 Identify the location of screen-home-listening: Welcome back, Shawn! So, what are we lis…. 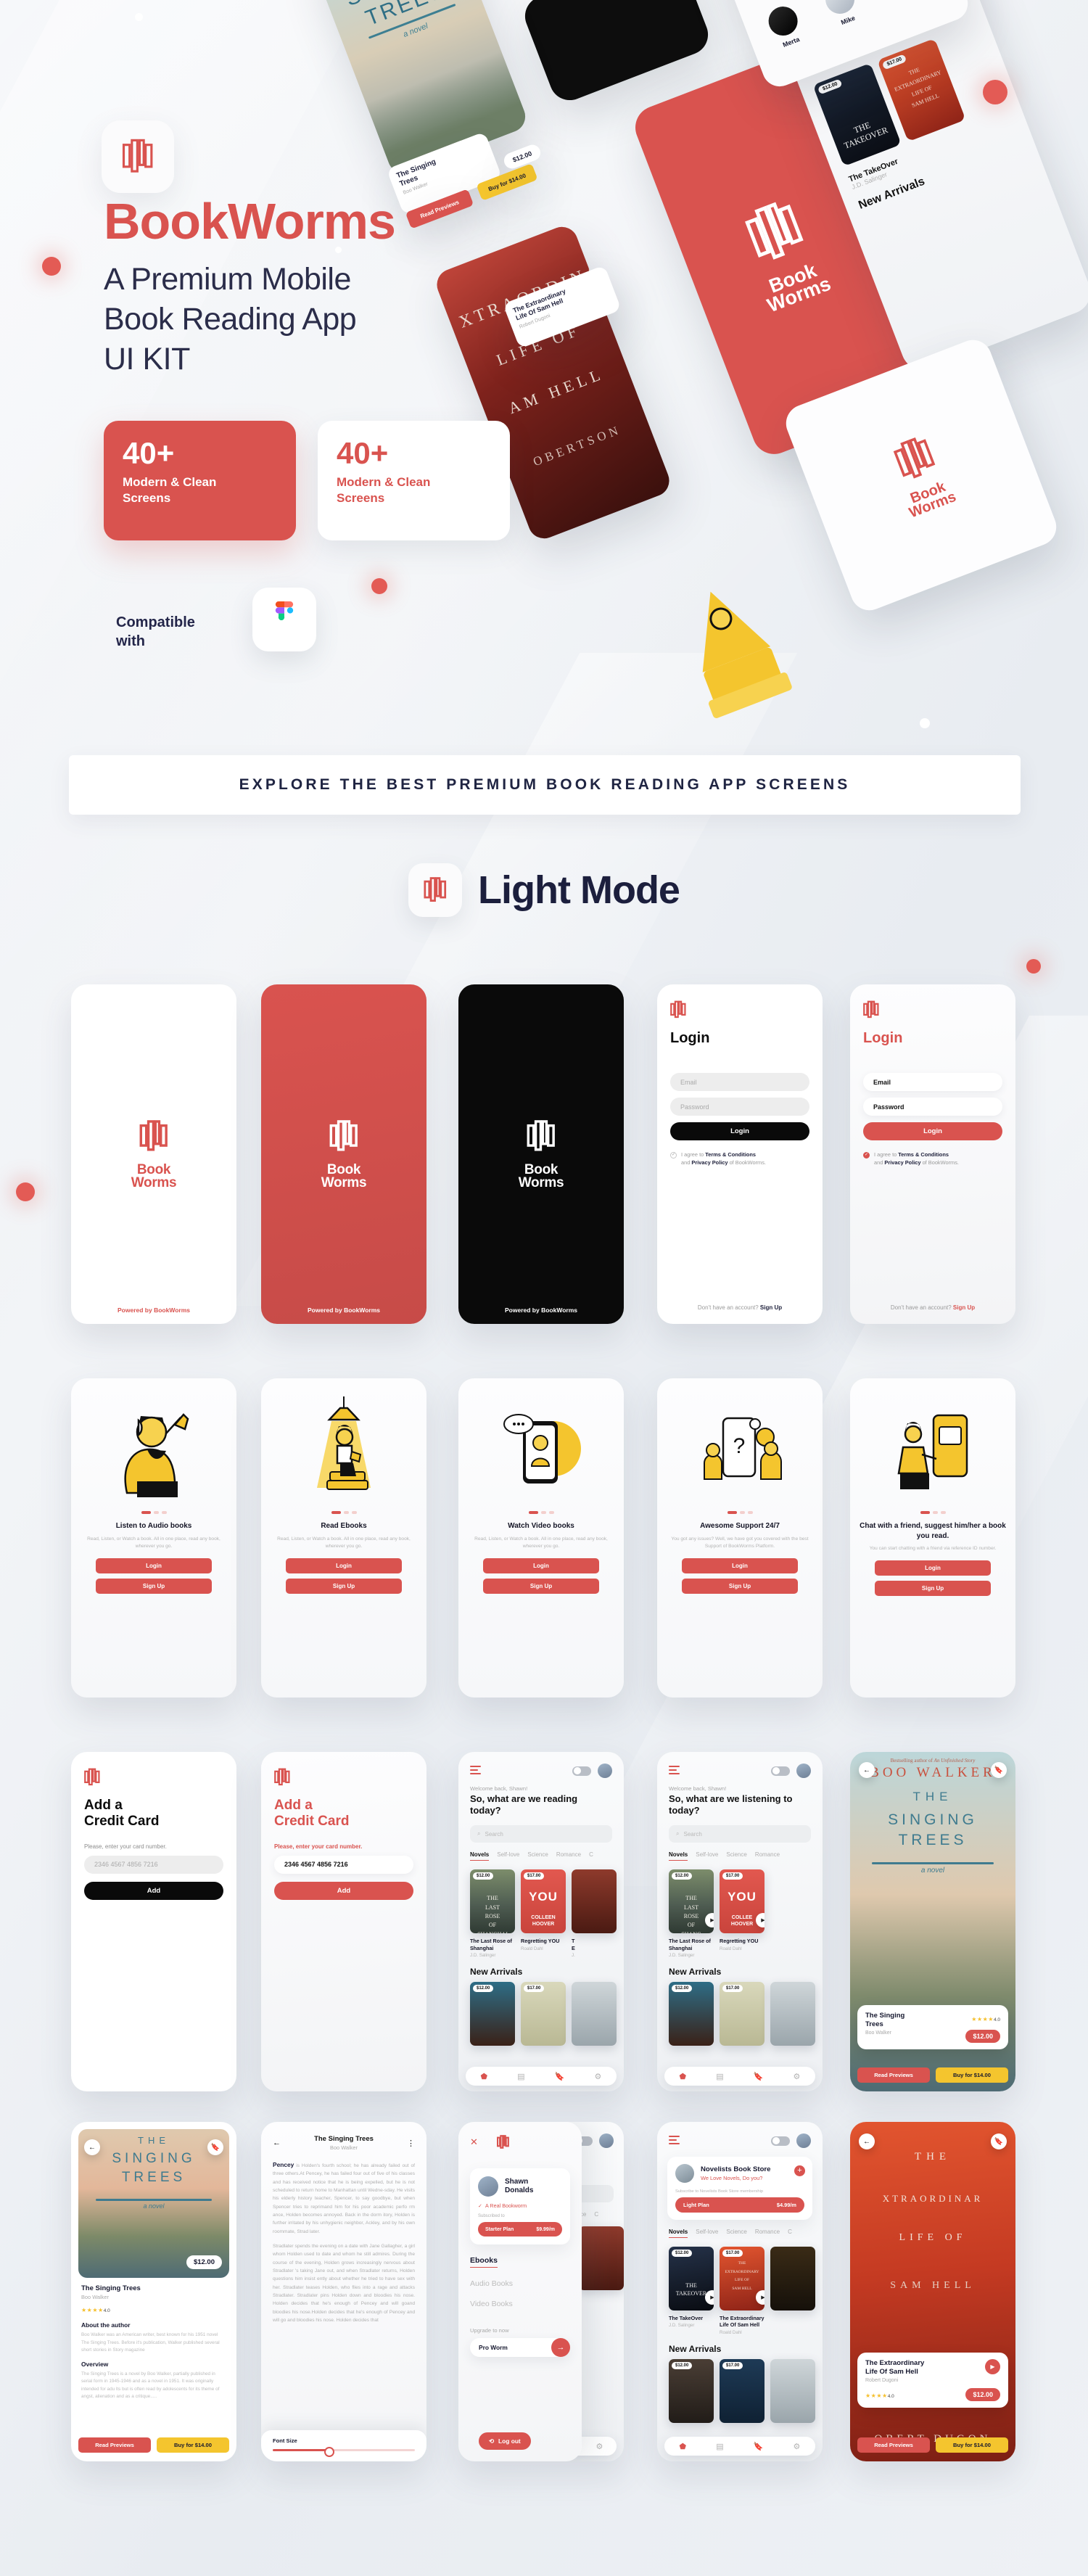
(740, 1921).